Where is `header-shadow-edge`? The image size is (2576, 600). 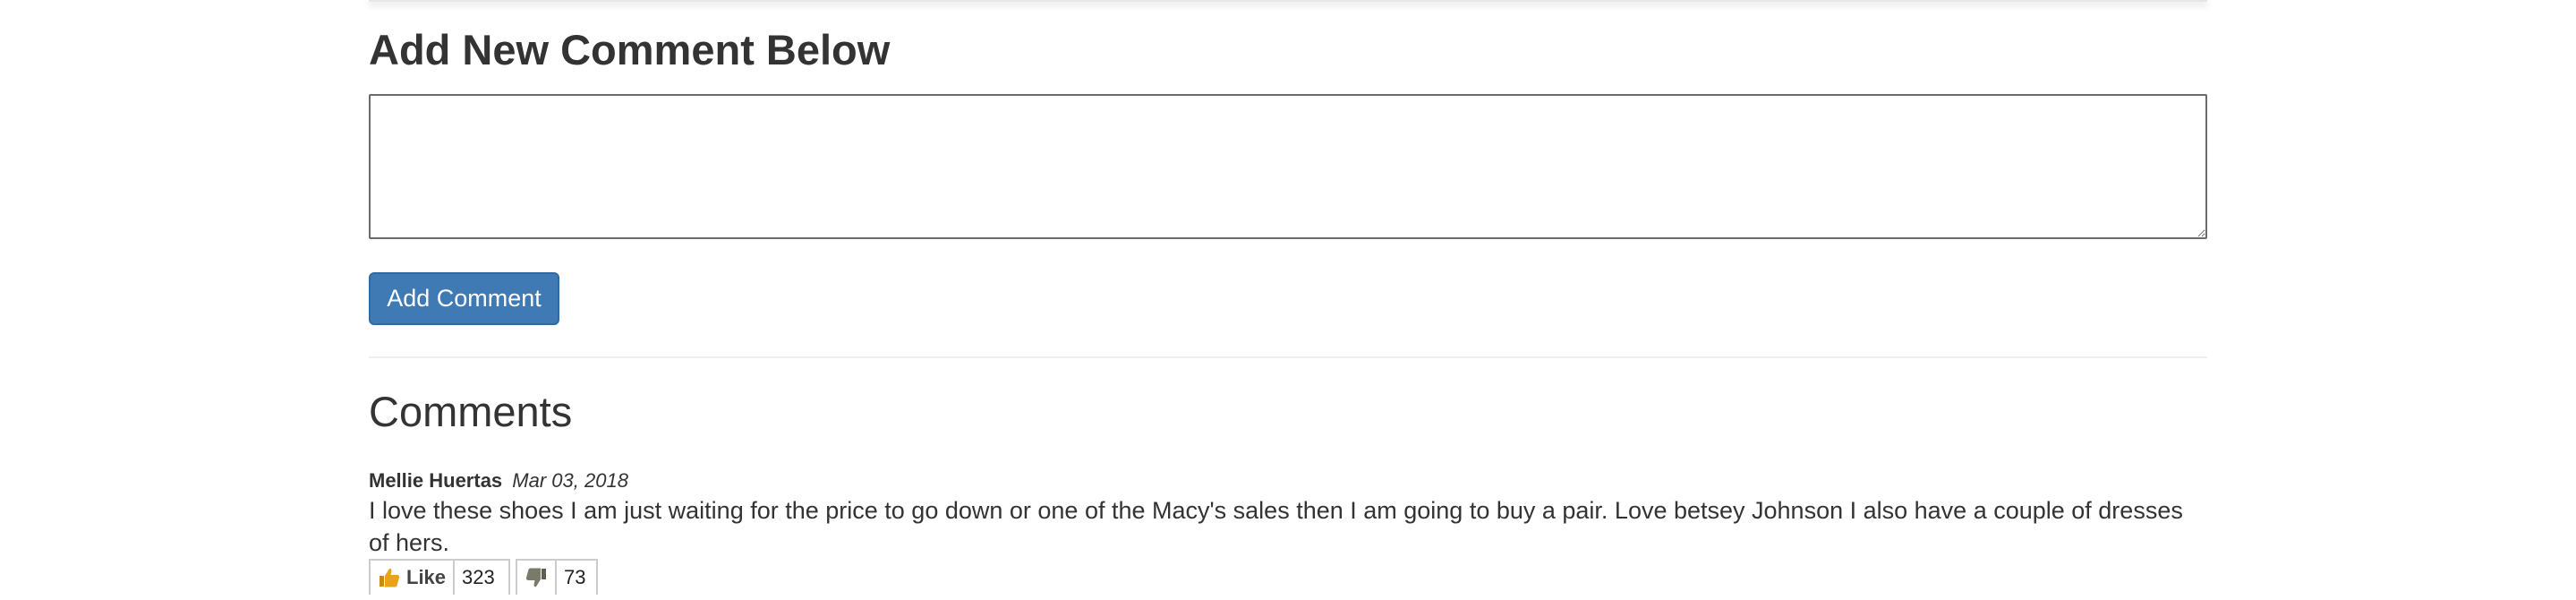
header-shadow-edge is located at coordinates (1288, 1).